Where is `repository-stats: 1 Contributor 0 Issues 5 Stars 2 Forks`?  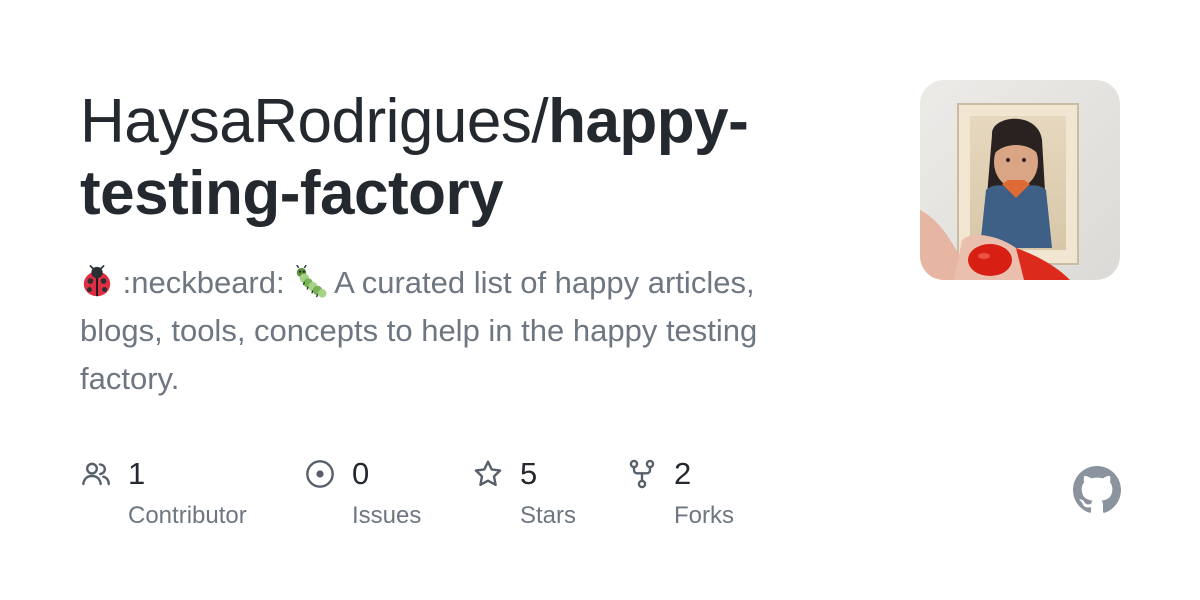
repository-stats: 1 Contributor 0 Issues 5 Stars 2 Forks is located at coordinates (430, 497).